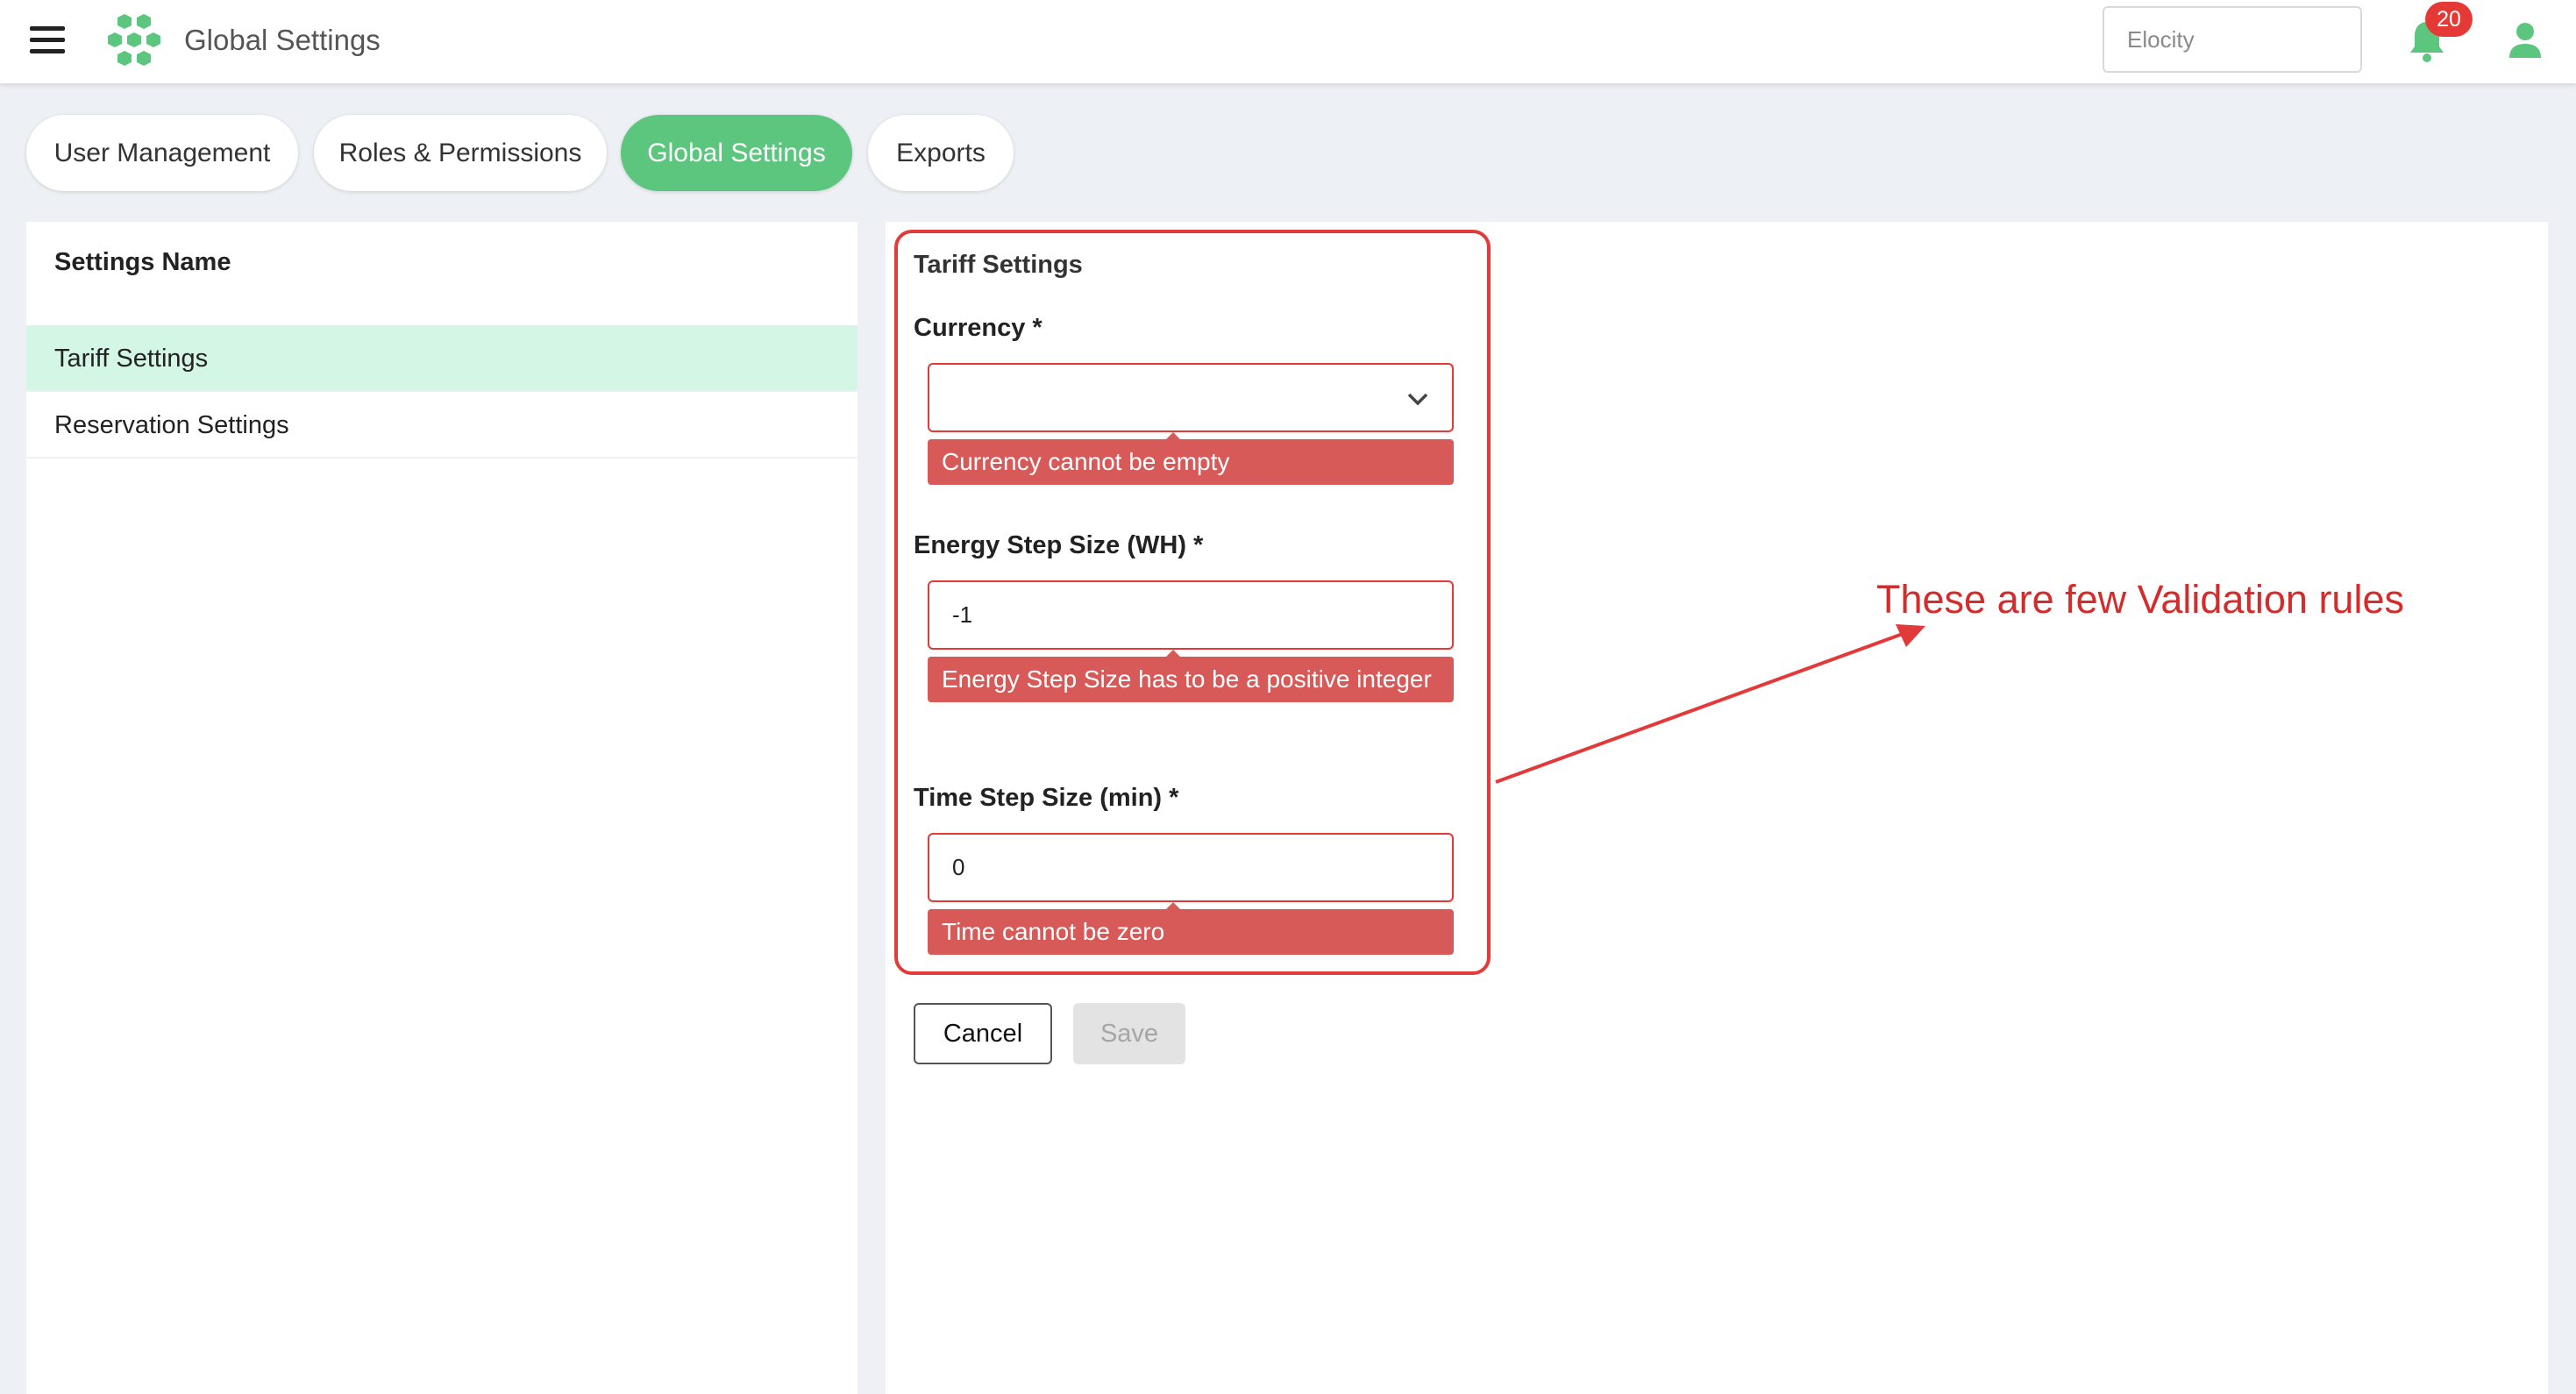  What do you see at coordinates (162, 153) in the screenshot?
I see `tab-user-management: User Management` at bounding box center [162, 153].